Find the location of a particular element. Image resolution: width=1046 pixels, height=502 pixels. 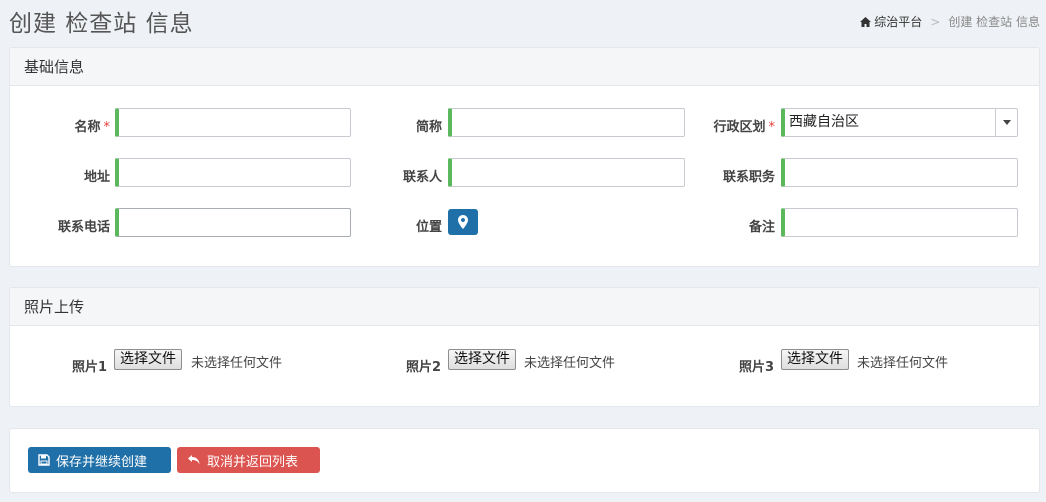

photo-1-status: 未选择任何文件 is located at coordinates (237, 363).